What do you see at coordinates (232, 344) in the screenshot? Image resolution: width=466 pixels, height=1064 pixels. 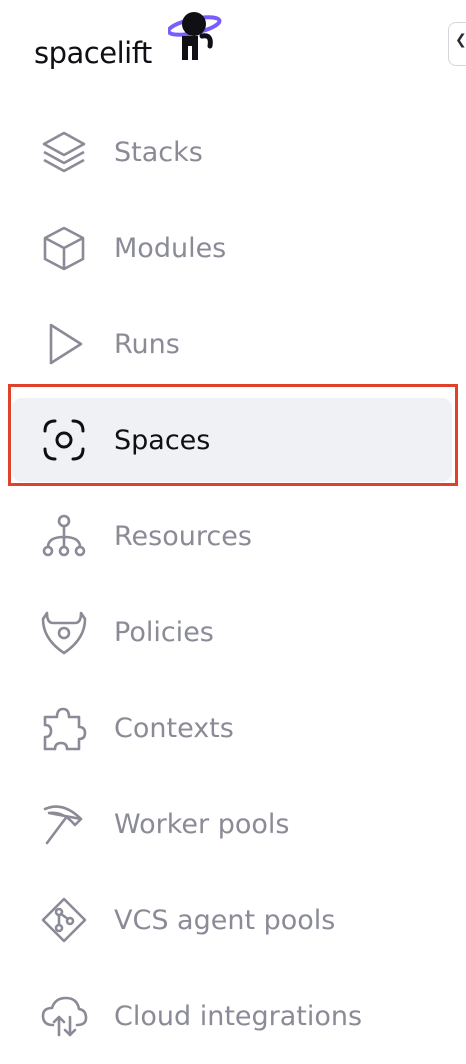 I see `sidebar-item-runs: Runs` at bounding box center [232, 344].